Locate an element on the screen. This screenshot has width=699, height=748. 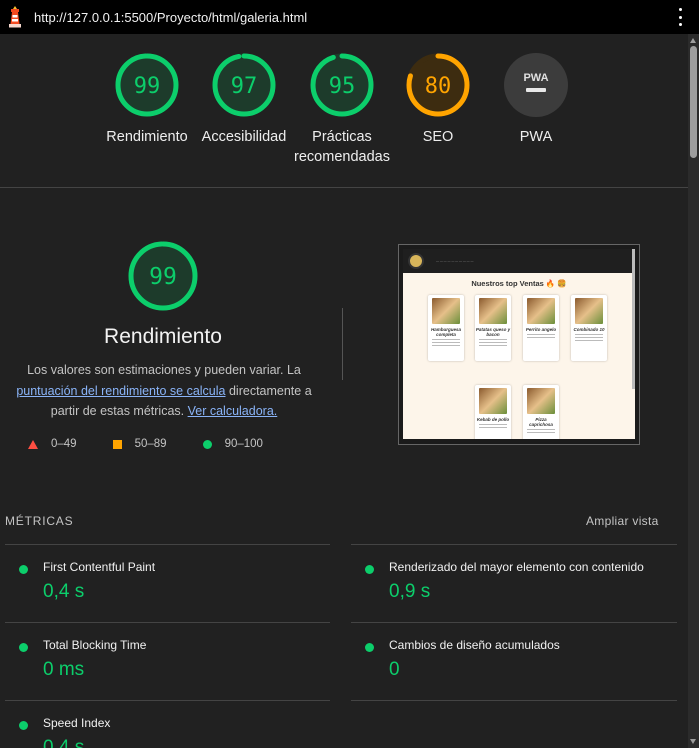
score-ring-icon: 80 is located at coordinates (438, 85).